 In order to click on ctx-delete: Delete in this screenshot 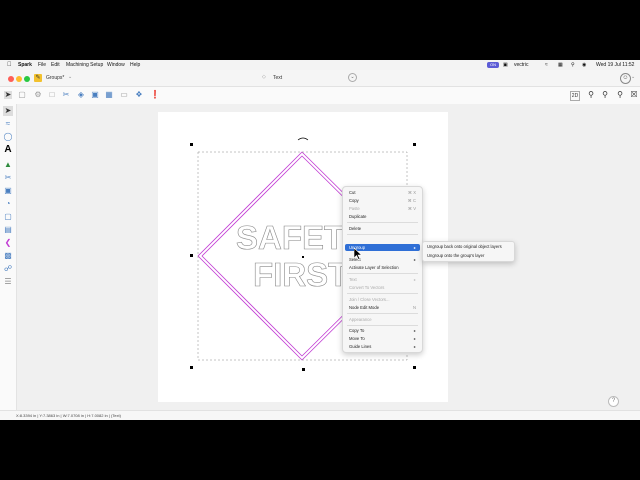, I will do `click(382, 228)`.